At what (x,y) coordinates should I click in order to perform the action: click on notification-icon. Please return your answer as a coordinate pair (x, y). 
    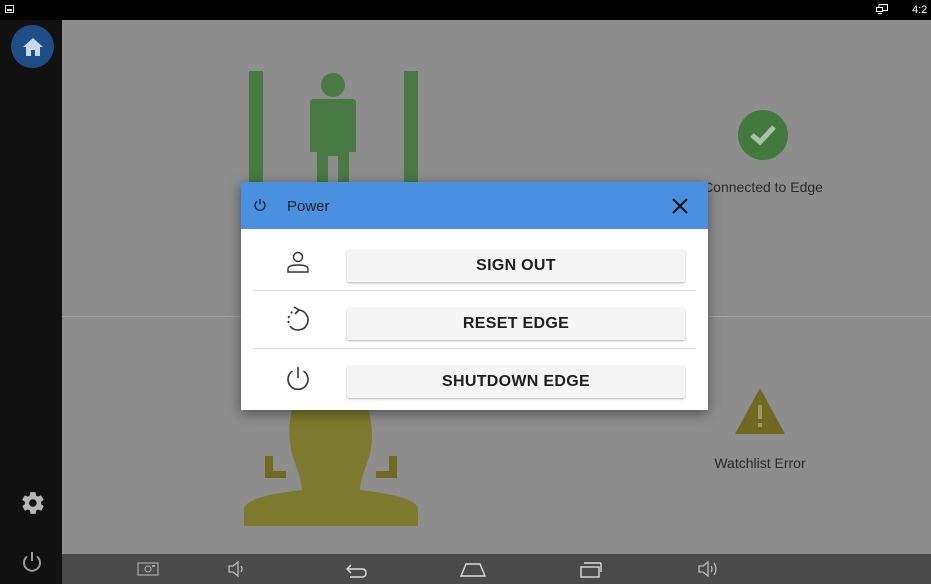
    Looking at the image, I should click on (9, 9).